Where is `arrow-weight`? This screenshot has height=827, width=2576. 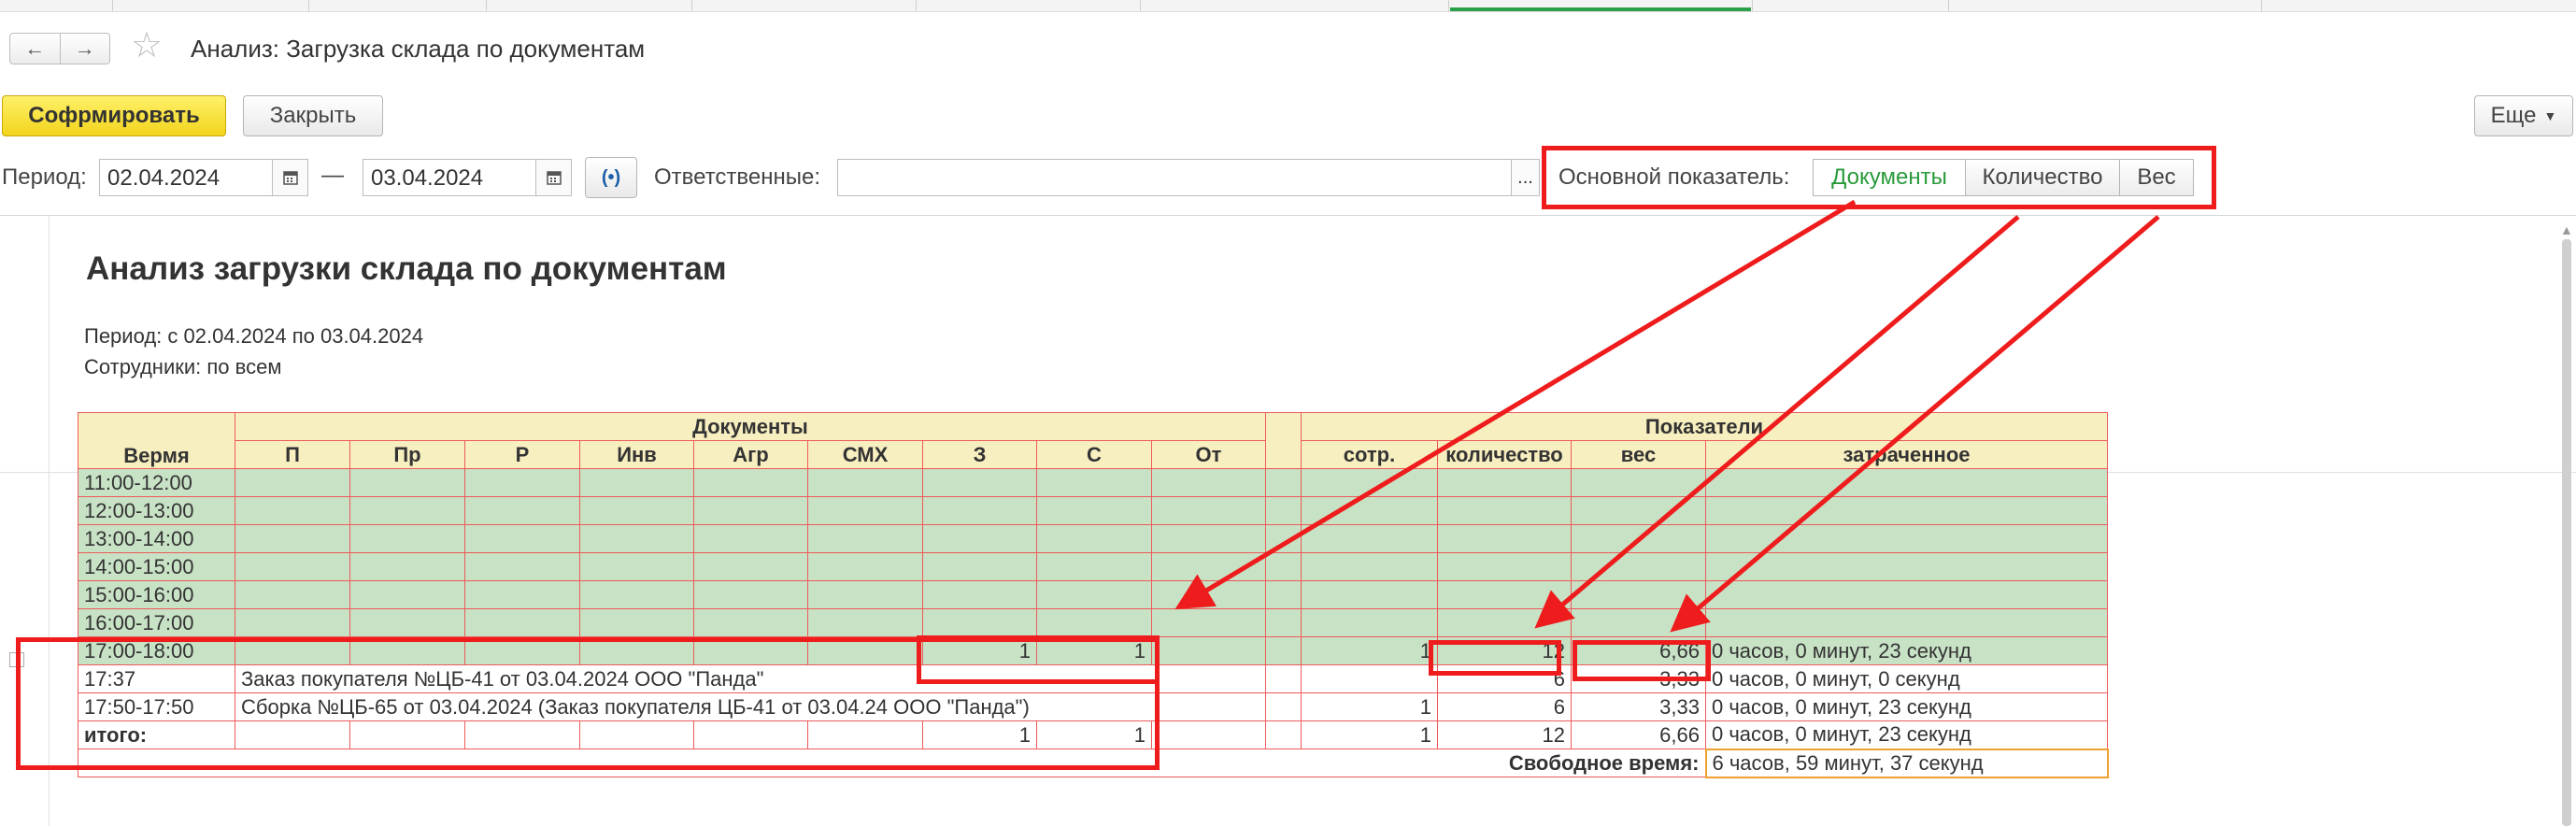 arrow-weight is located at coordinates (1915, 424).